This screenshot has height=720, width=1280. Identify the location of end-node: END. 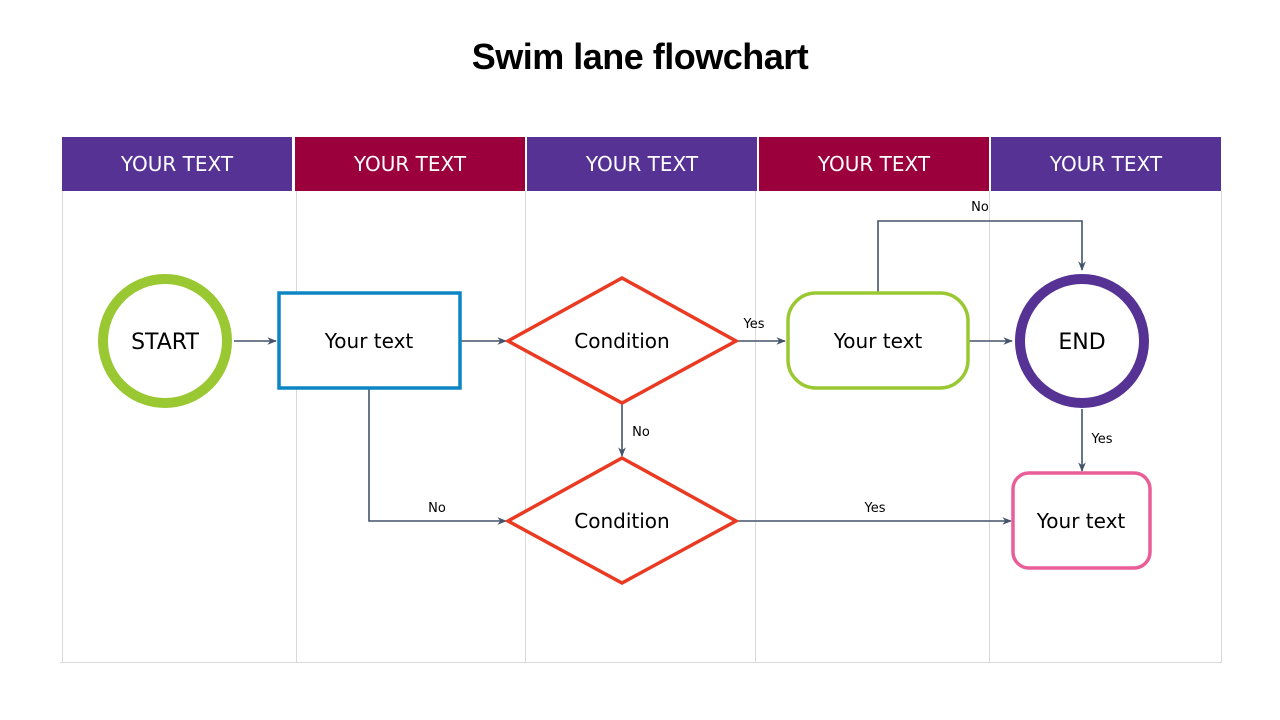
(1082, 341).